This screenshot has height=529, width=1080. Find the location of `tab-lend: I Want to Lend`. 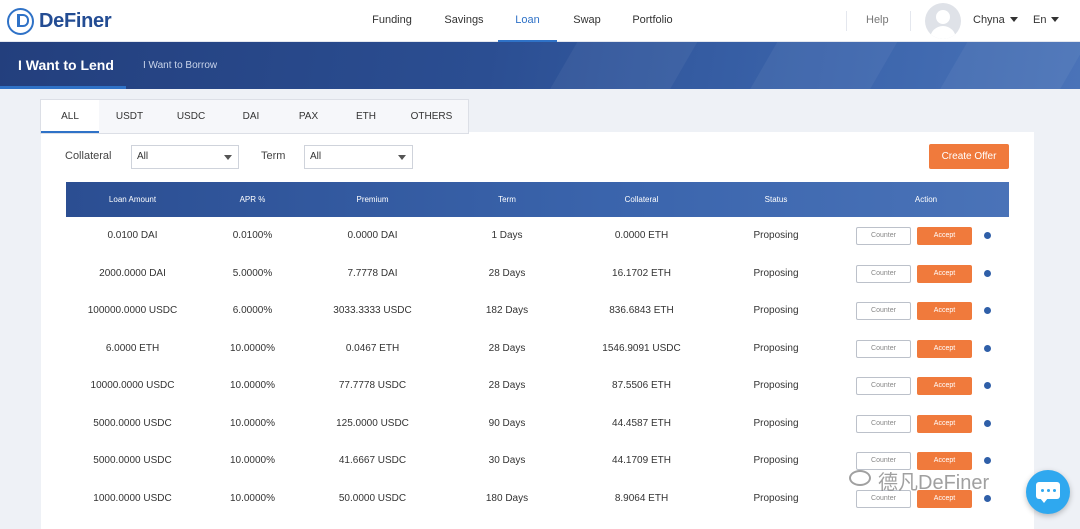

tab-lend: I Want to Lend is located at coordinates (66, 65).